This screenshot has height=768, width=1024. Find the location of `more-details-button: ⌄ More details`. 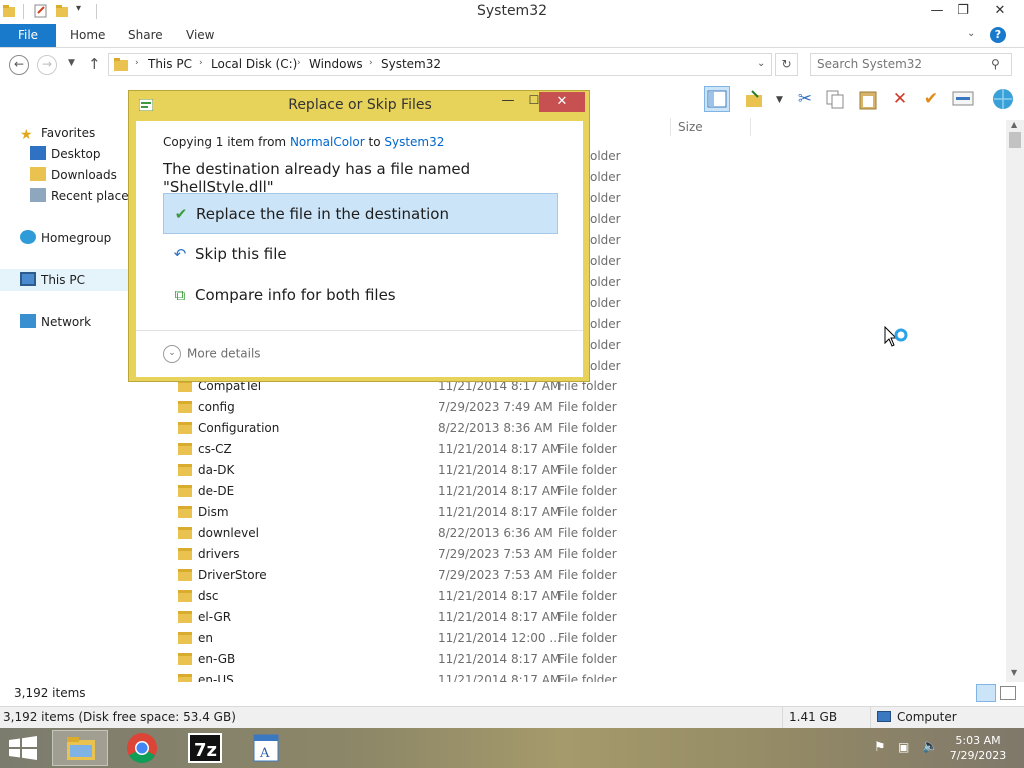

more-details-button: ⌄ More details is located at coordinates (212, 354).